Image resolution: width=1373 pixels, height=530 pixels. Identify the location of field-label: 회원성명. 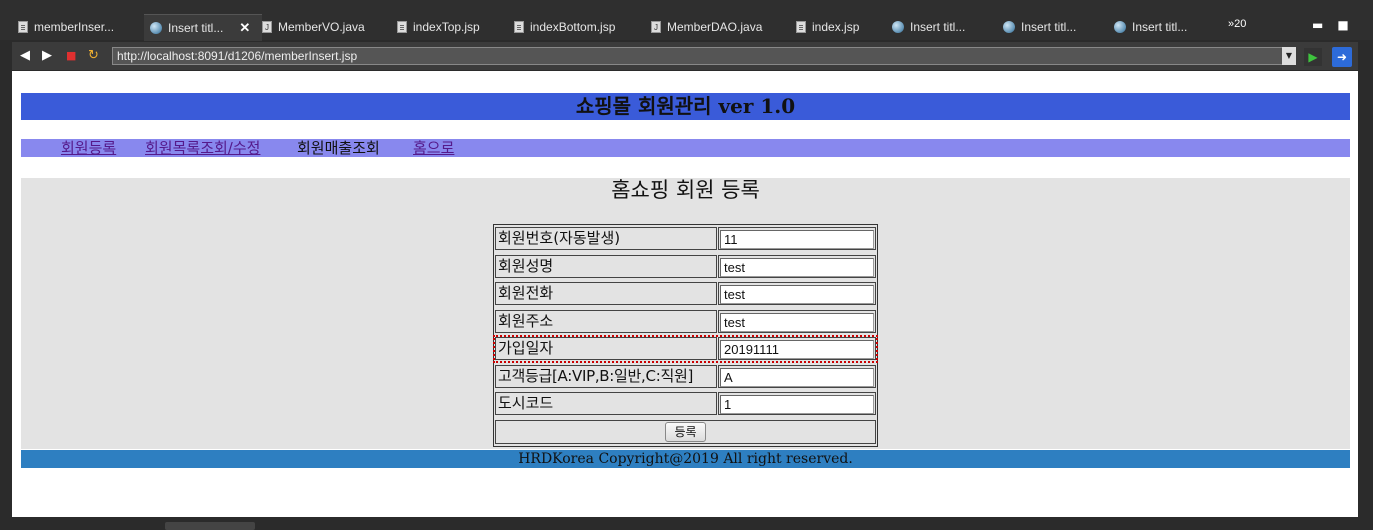
(606, 266).